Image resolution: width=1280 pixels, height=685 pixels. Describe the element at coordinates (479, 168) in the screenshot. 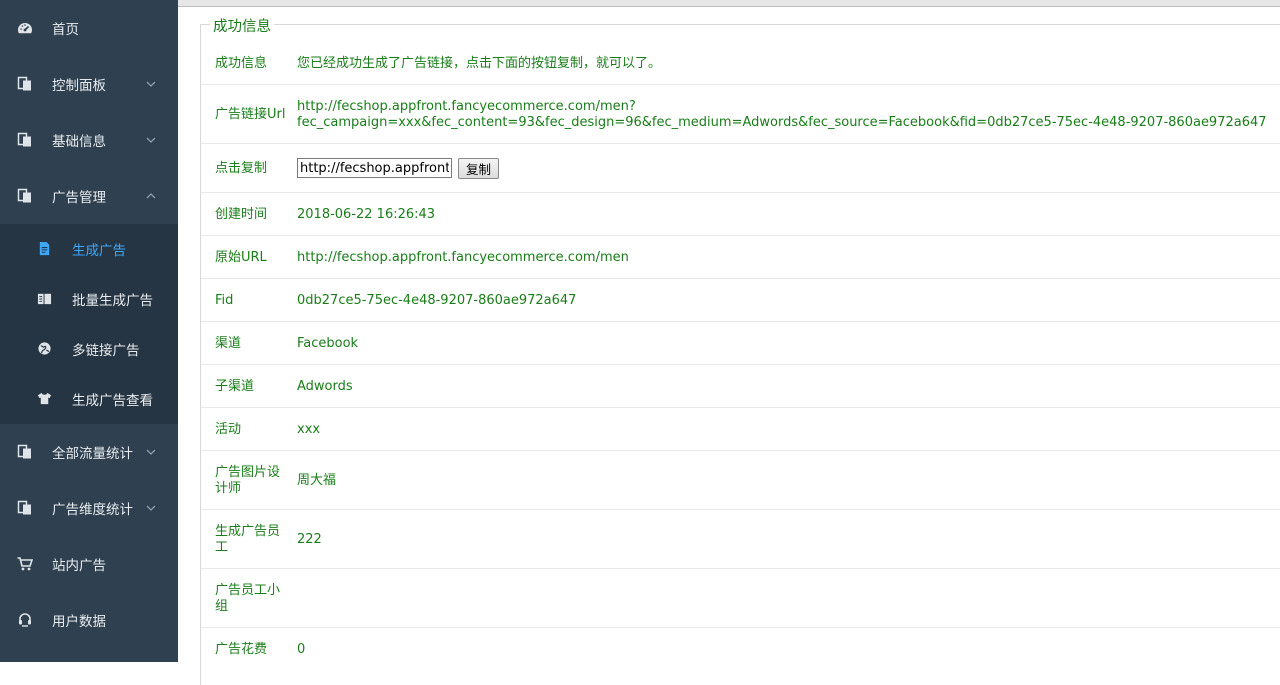

I see `copy-button: 复制` at that location.